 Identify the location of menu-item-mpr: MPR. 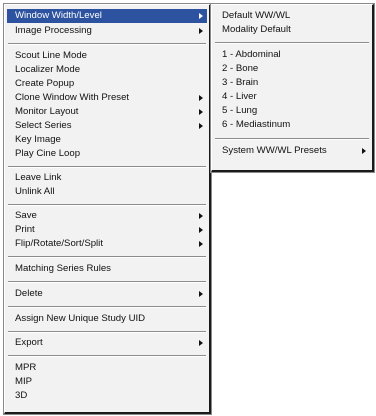
(107, 368).